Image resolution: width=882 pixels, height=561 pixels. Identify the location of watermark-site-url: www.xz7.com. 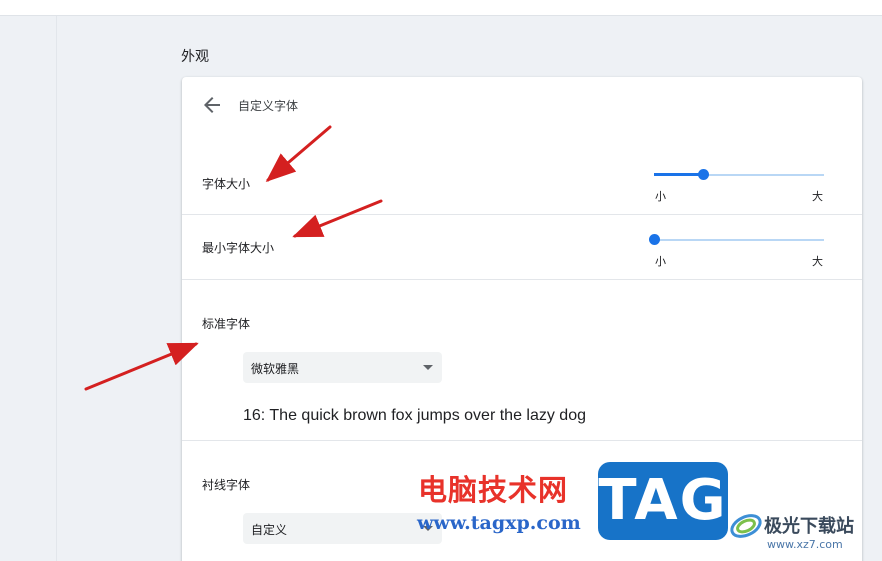
(805, 544).